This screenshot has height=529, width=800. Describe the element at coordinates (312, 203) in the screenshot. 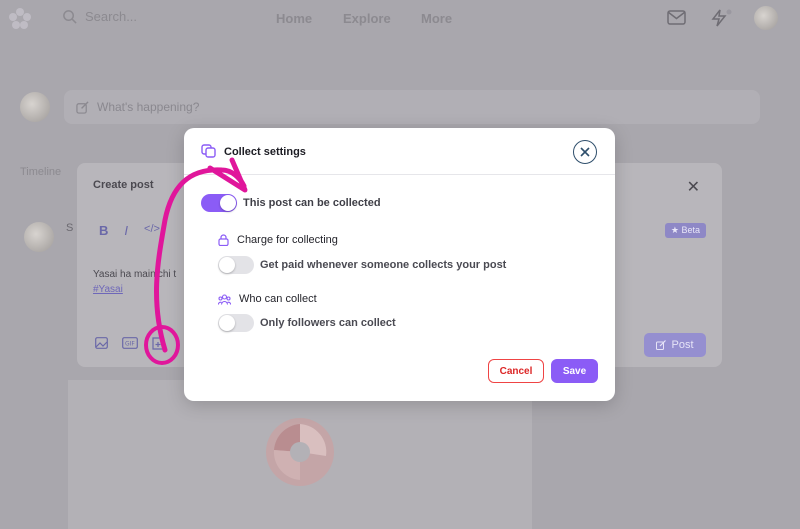

I see `collectable-label: This post can be collected` at that location.